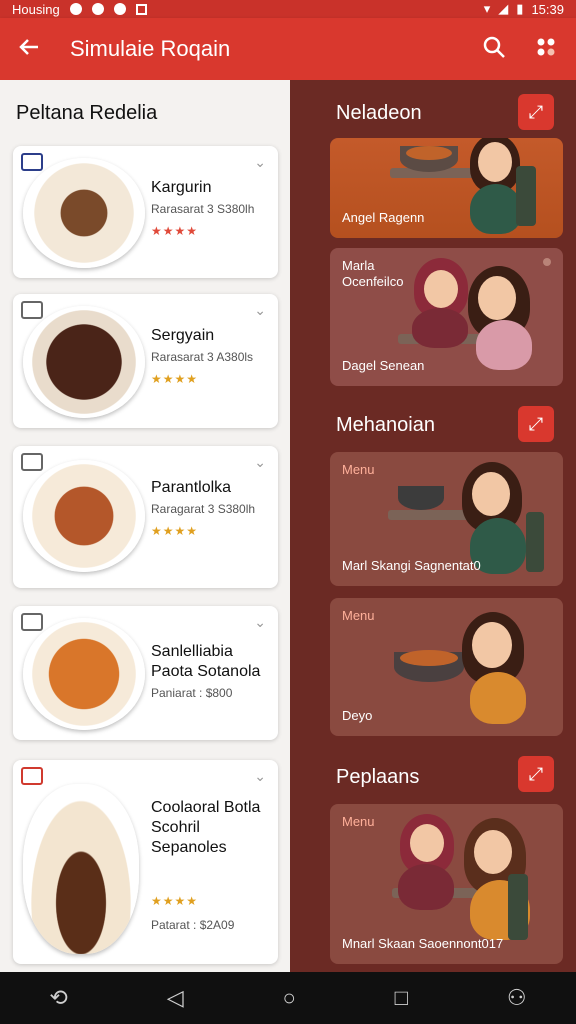 This screenshot has width=576, height=1024. What do you see at coordinates (446, 317) in the screenshot?
I see `scene-card: Marla Ocenfeilco Dagel Senean` at bounding box center [446, 317].